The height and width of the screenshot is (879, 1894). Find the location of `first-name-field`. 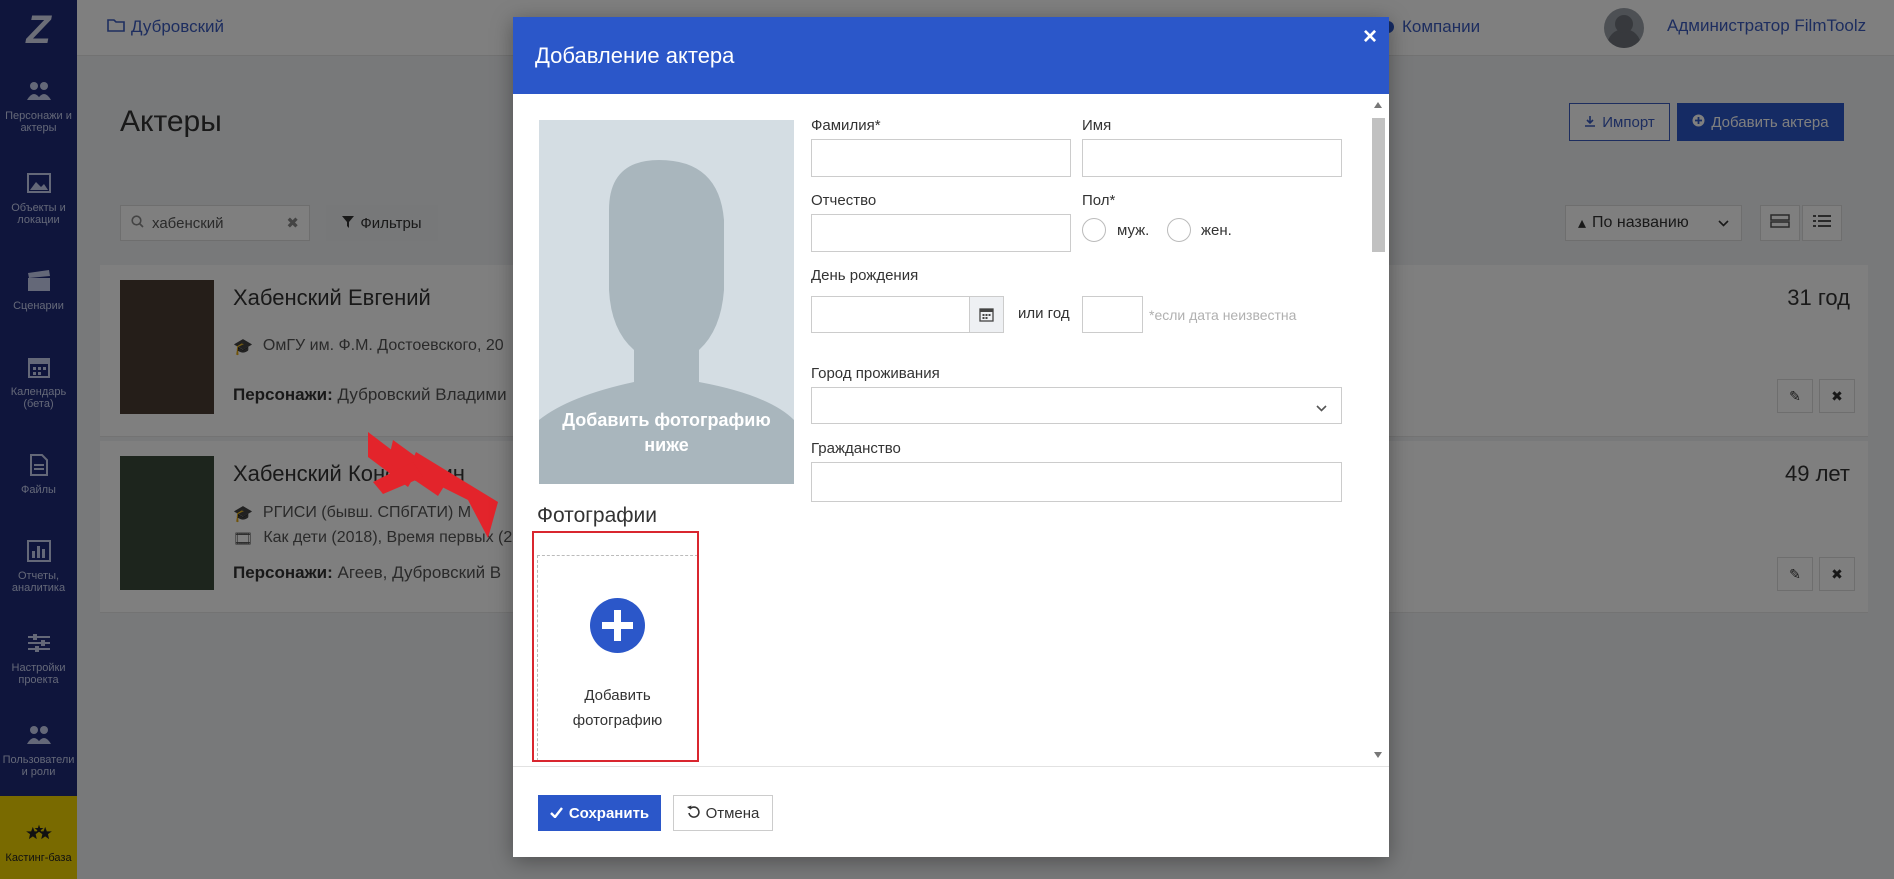

first-name-field is located at coordinates (1212, 158).